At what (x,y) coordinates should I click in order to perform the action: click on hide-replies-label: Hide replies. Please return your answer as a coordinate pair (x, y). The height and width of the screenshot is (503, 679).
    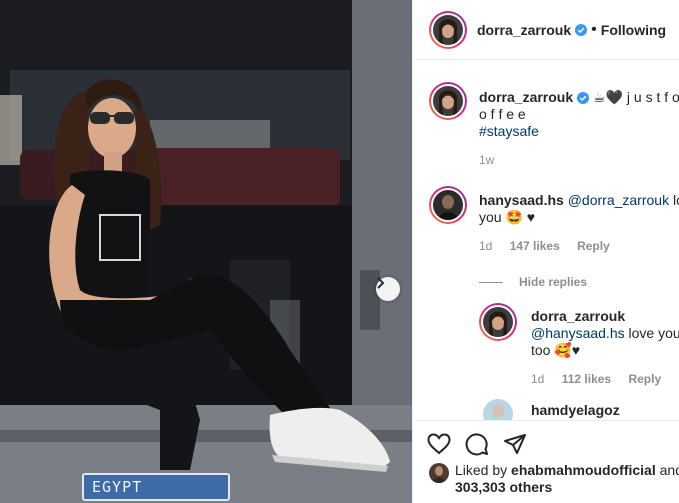
    Looking at the image, I should click on (553, 282).